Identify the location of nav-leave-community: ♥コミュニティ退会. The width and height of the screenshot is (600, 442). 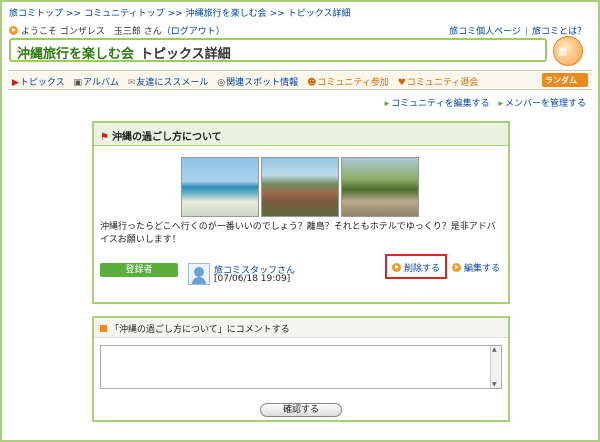
(438, 83).